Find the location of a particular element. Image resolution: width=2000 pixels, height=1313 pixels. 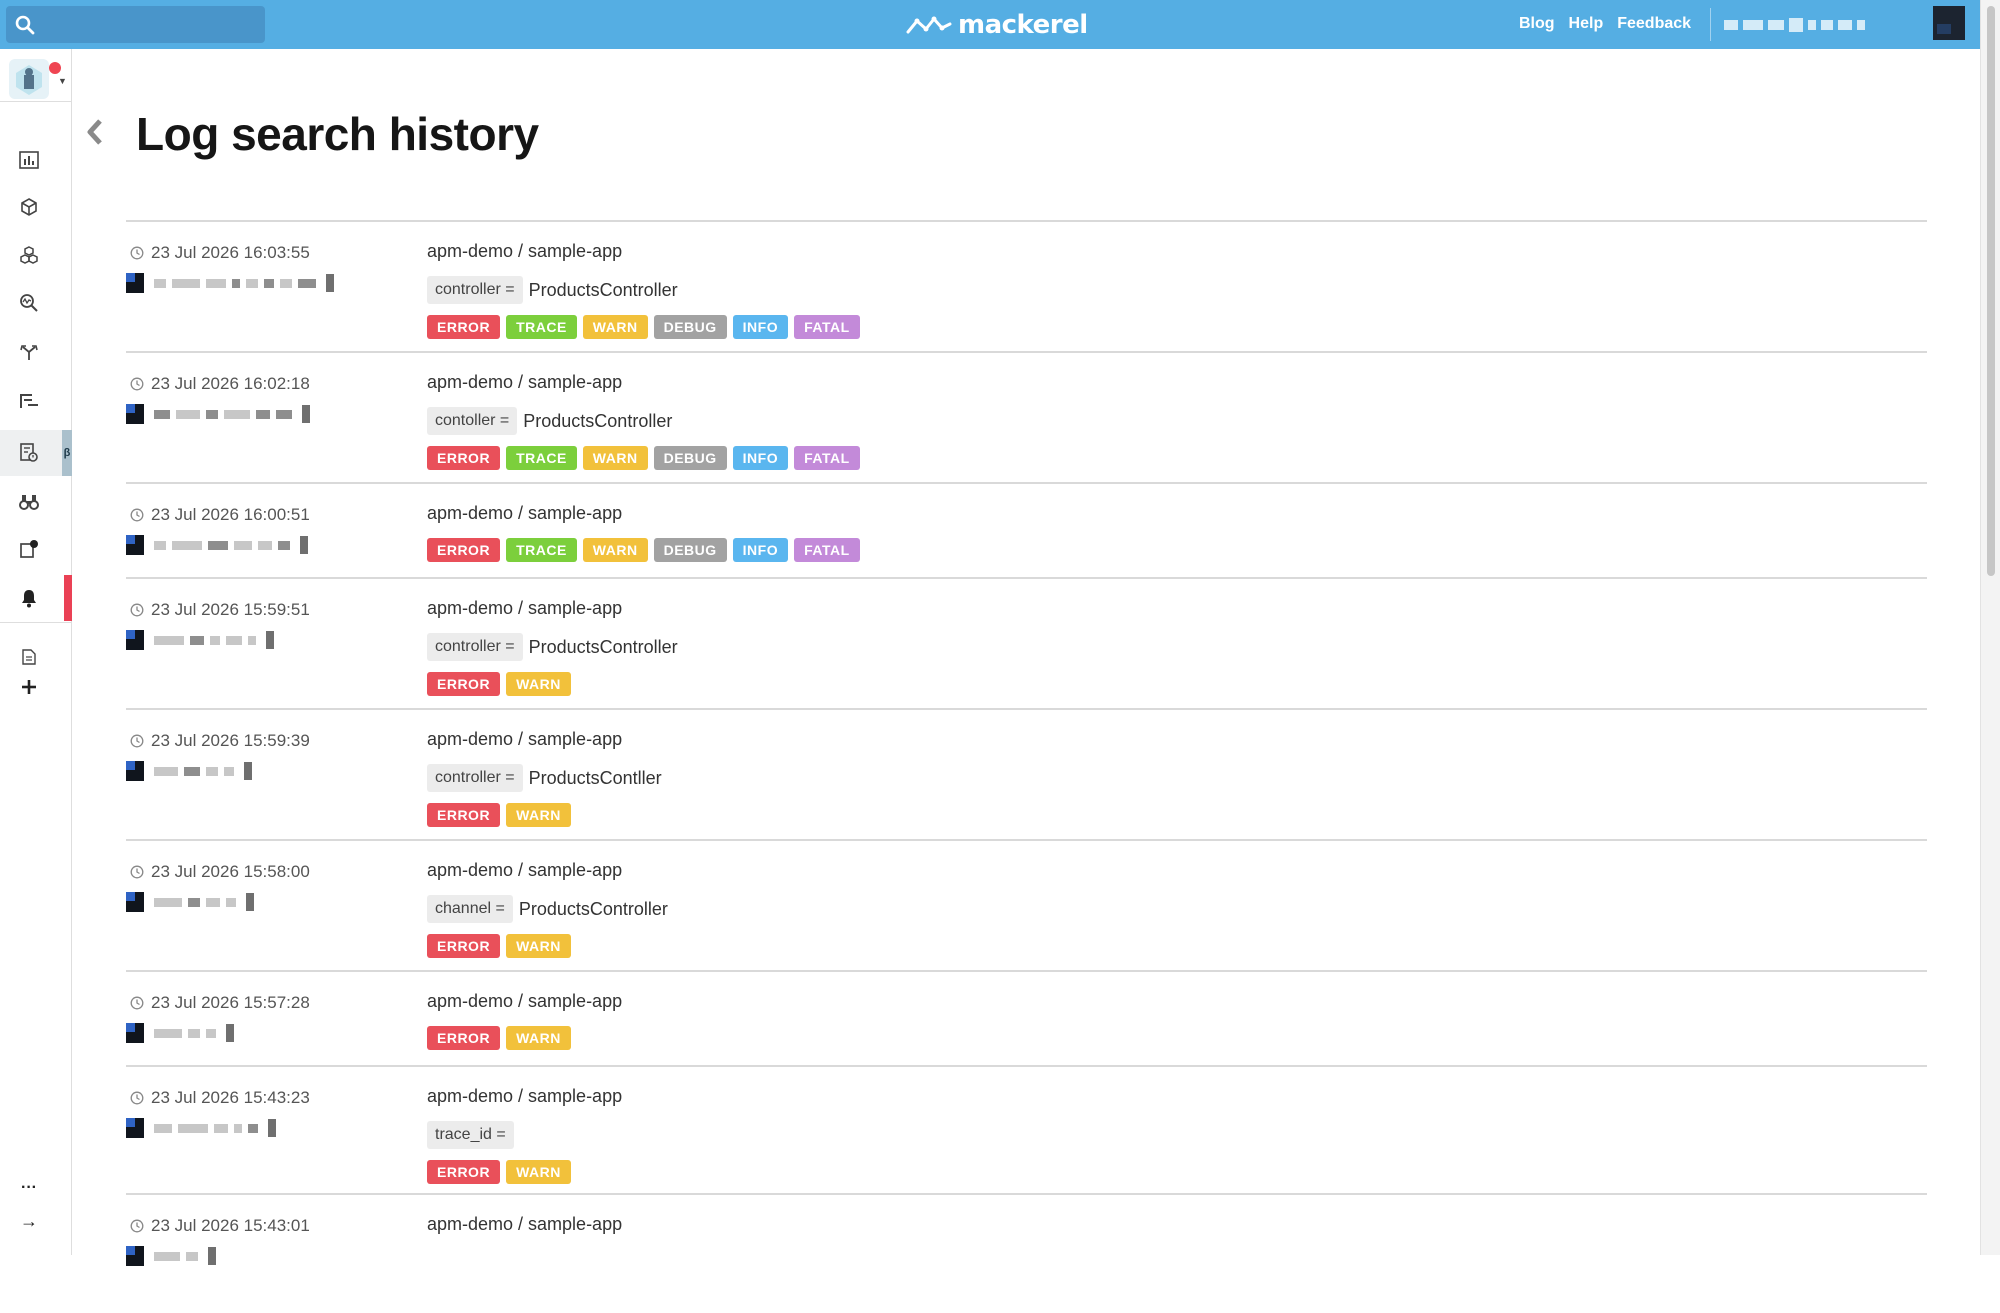

sidebar-item-trace-search is located at coordinates (36, 303).